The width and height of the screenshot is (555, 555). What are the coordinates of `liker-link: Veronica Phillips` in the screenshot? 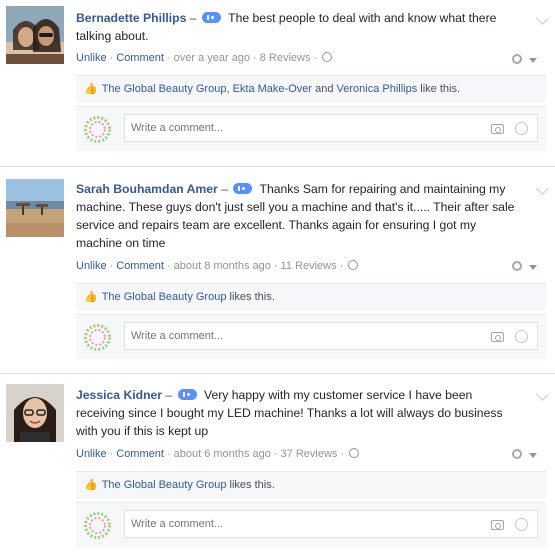 It's located at (377, 89).